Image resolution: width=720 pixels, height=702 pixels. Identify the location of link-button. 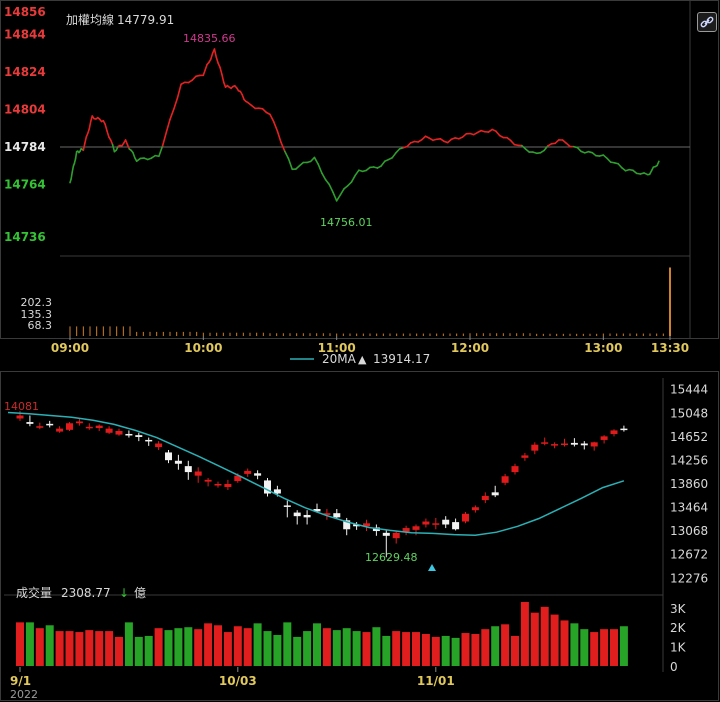
(707, 22).